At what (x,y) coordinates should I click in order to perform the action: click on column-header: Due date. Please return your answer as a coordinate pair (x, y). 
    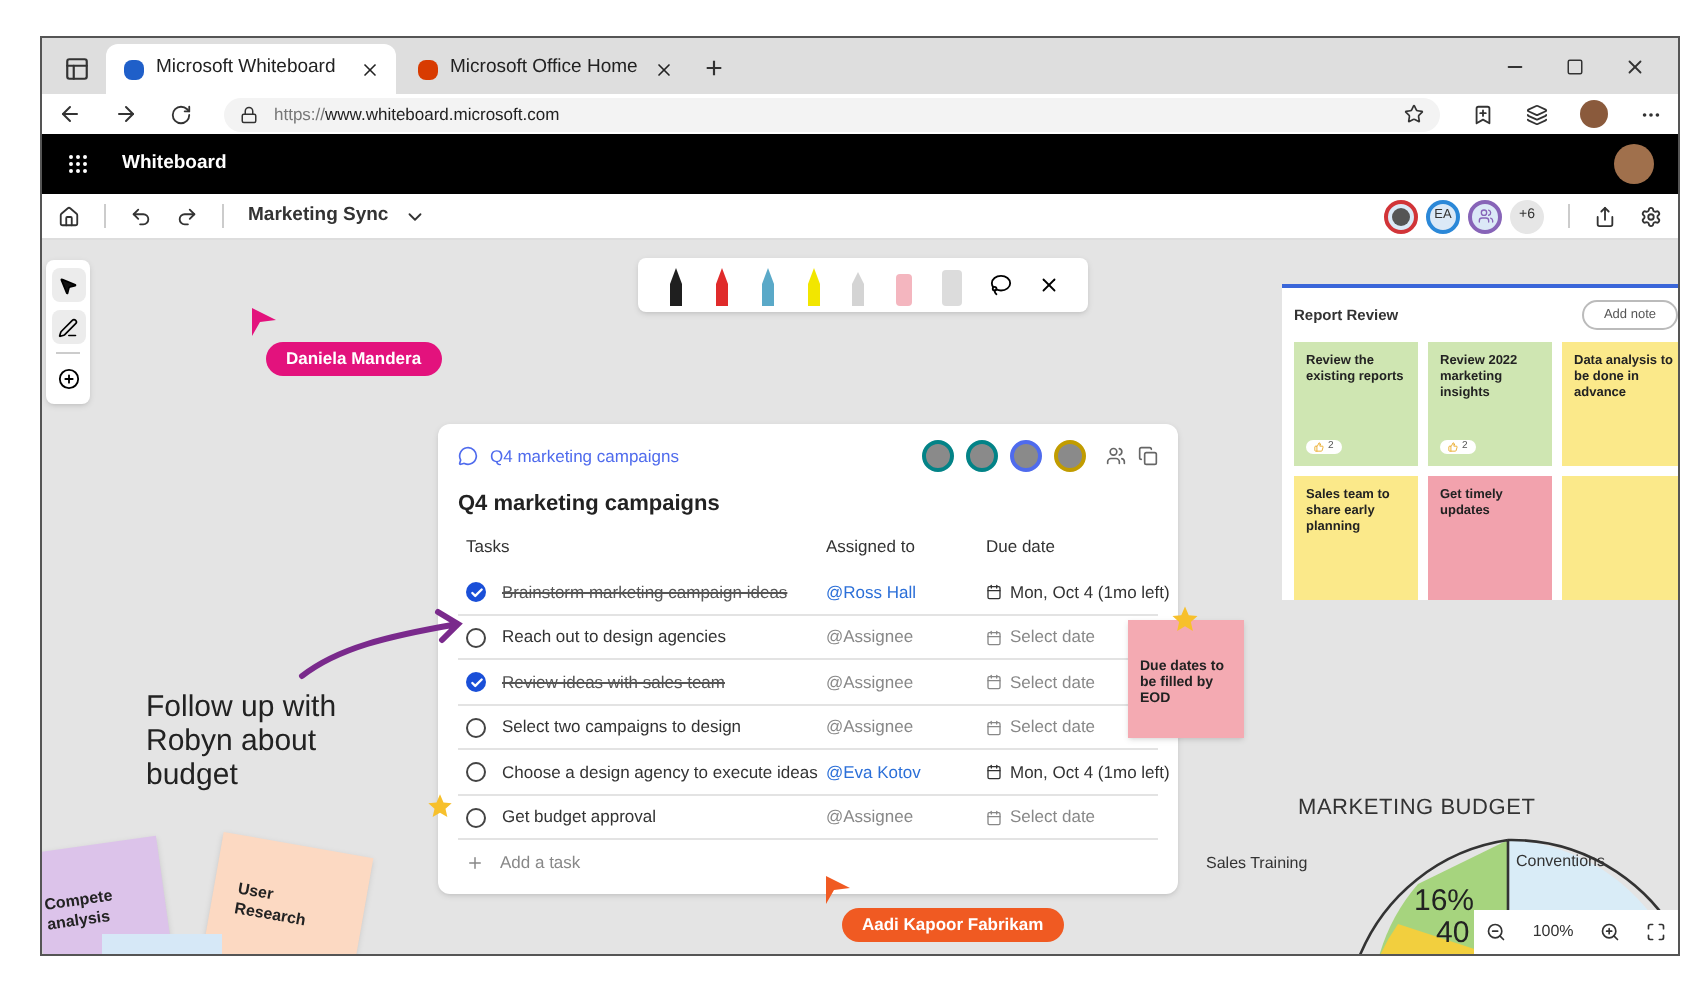
    Looking at the image, I should click on (1021, 546).